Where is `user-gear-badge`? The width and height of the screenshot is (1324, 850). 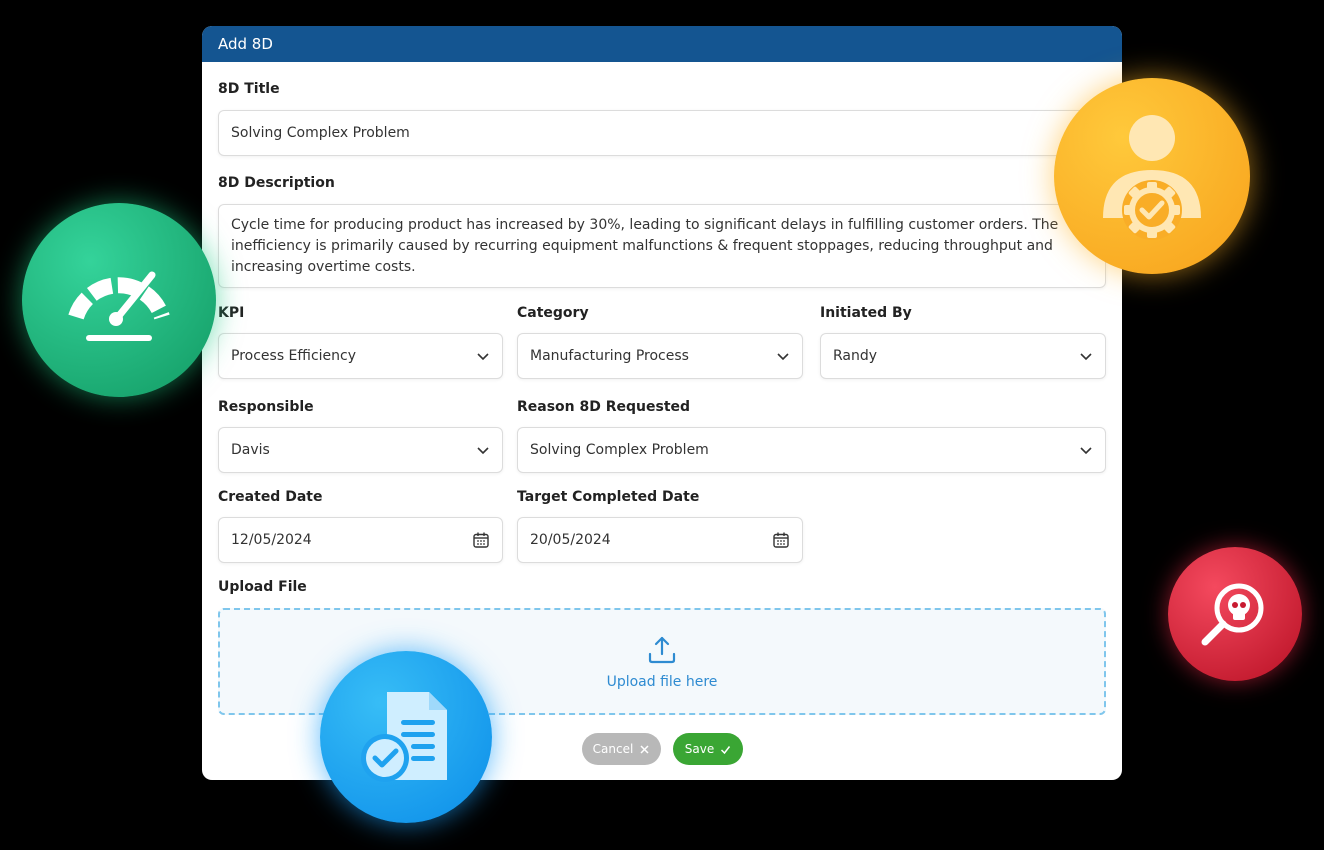 user-gear-badge is located at coordinates (1152, 176).